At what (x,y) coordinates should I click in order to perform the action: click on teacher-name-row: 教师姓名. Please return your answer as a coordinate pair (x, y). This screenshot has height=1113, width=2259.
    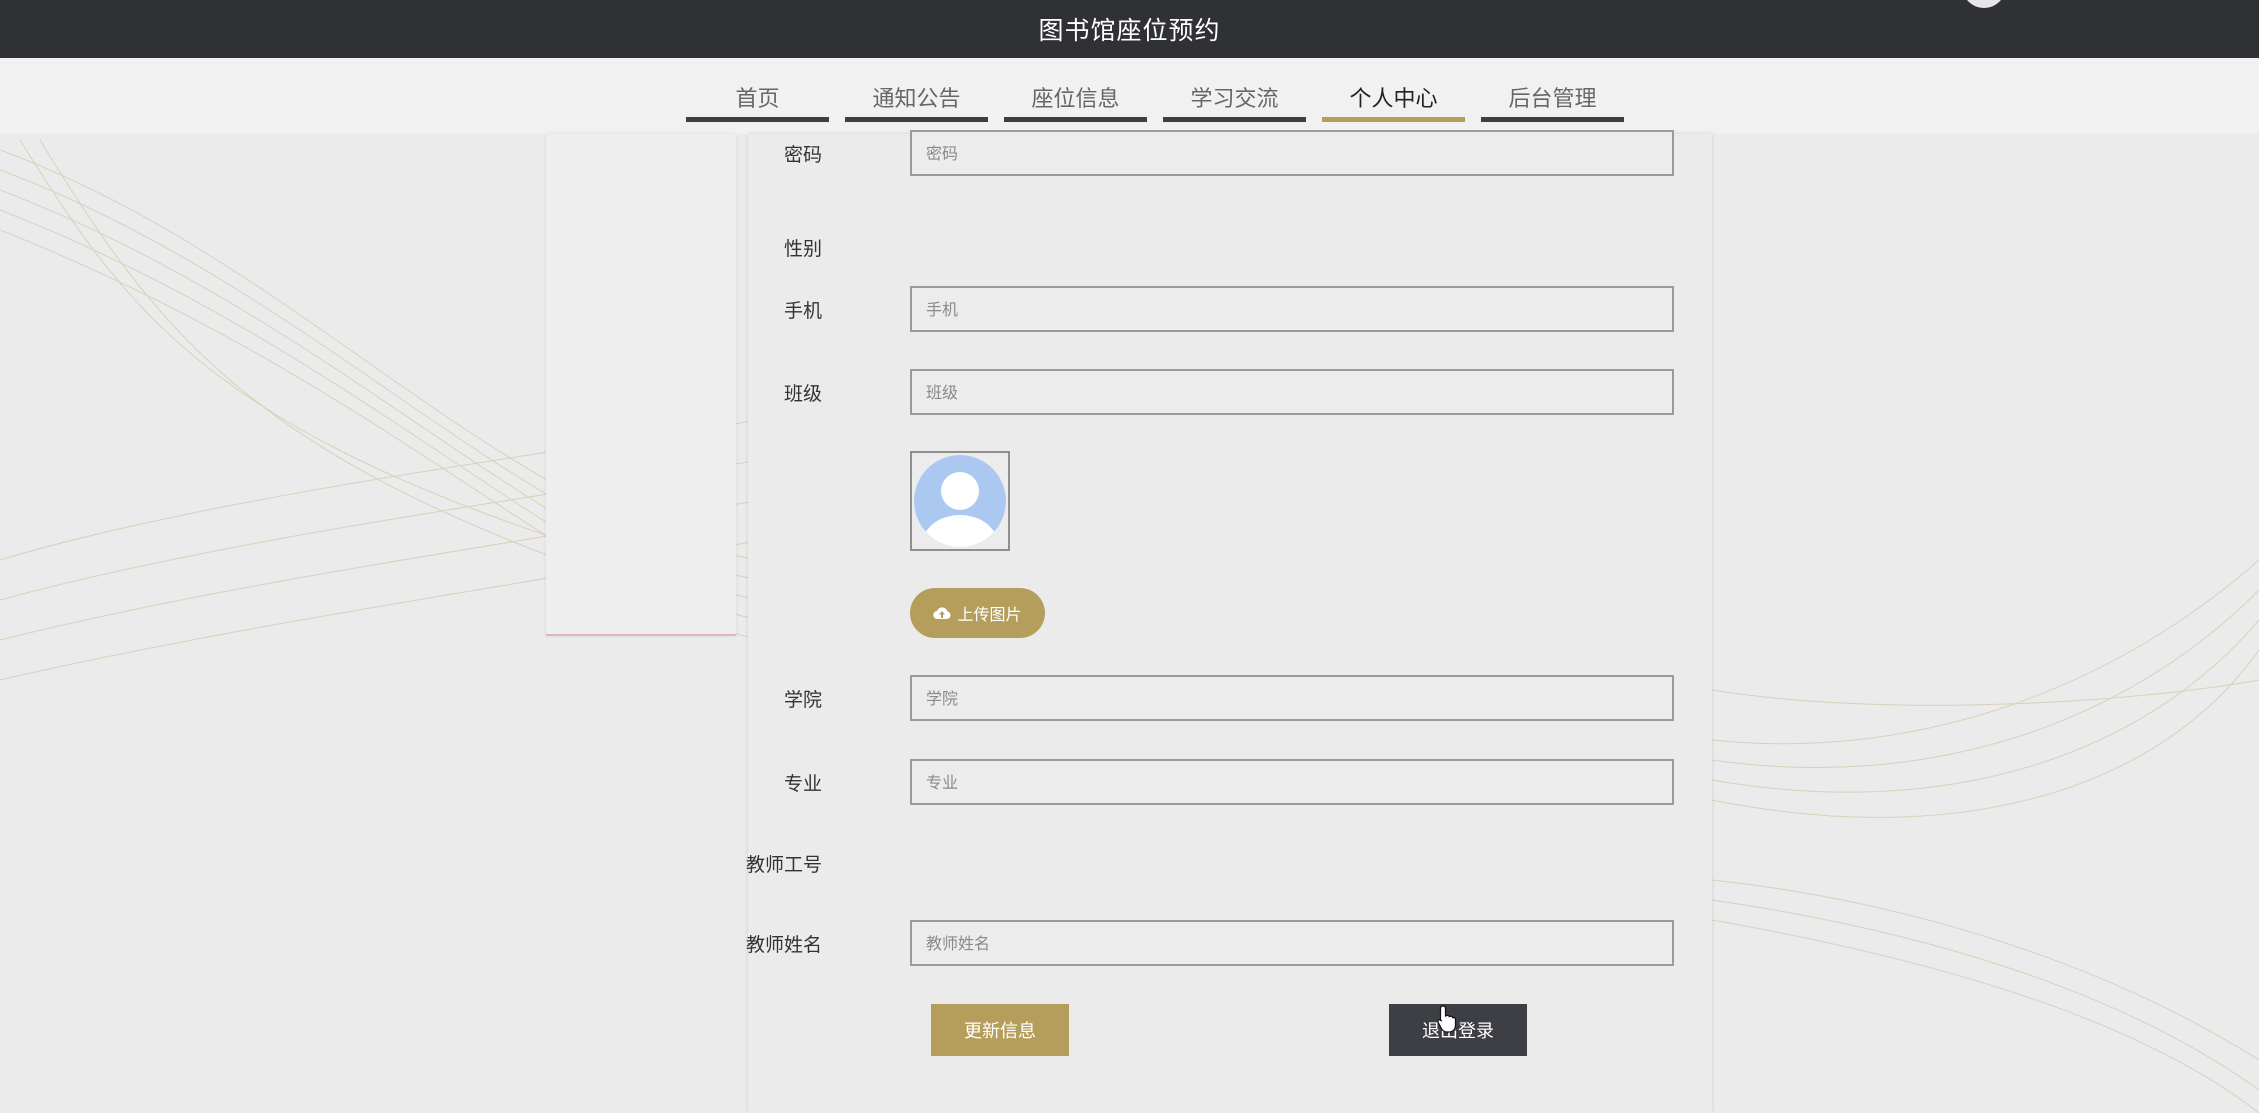
    Looking at the image, I should click on (1228, 943).